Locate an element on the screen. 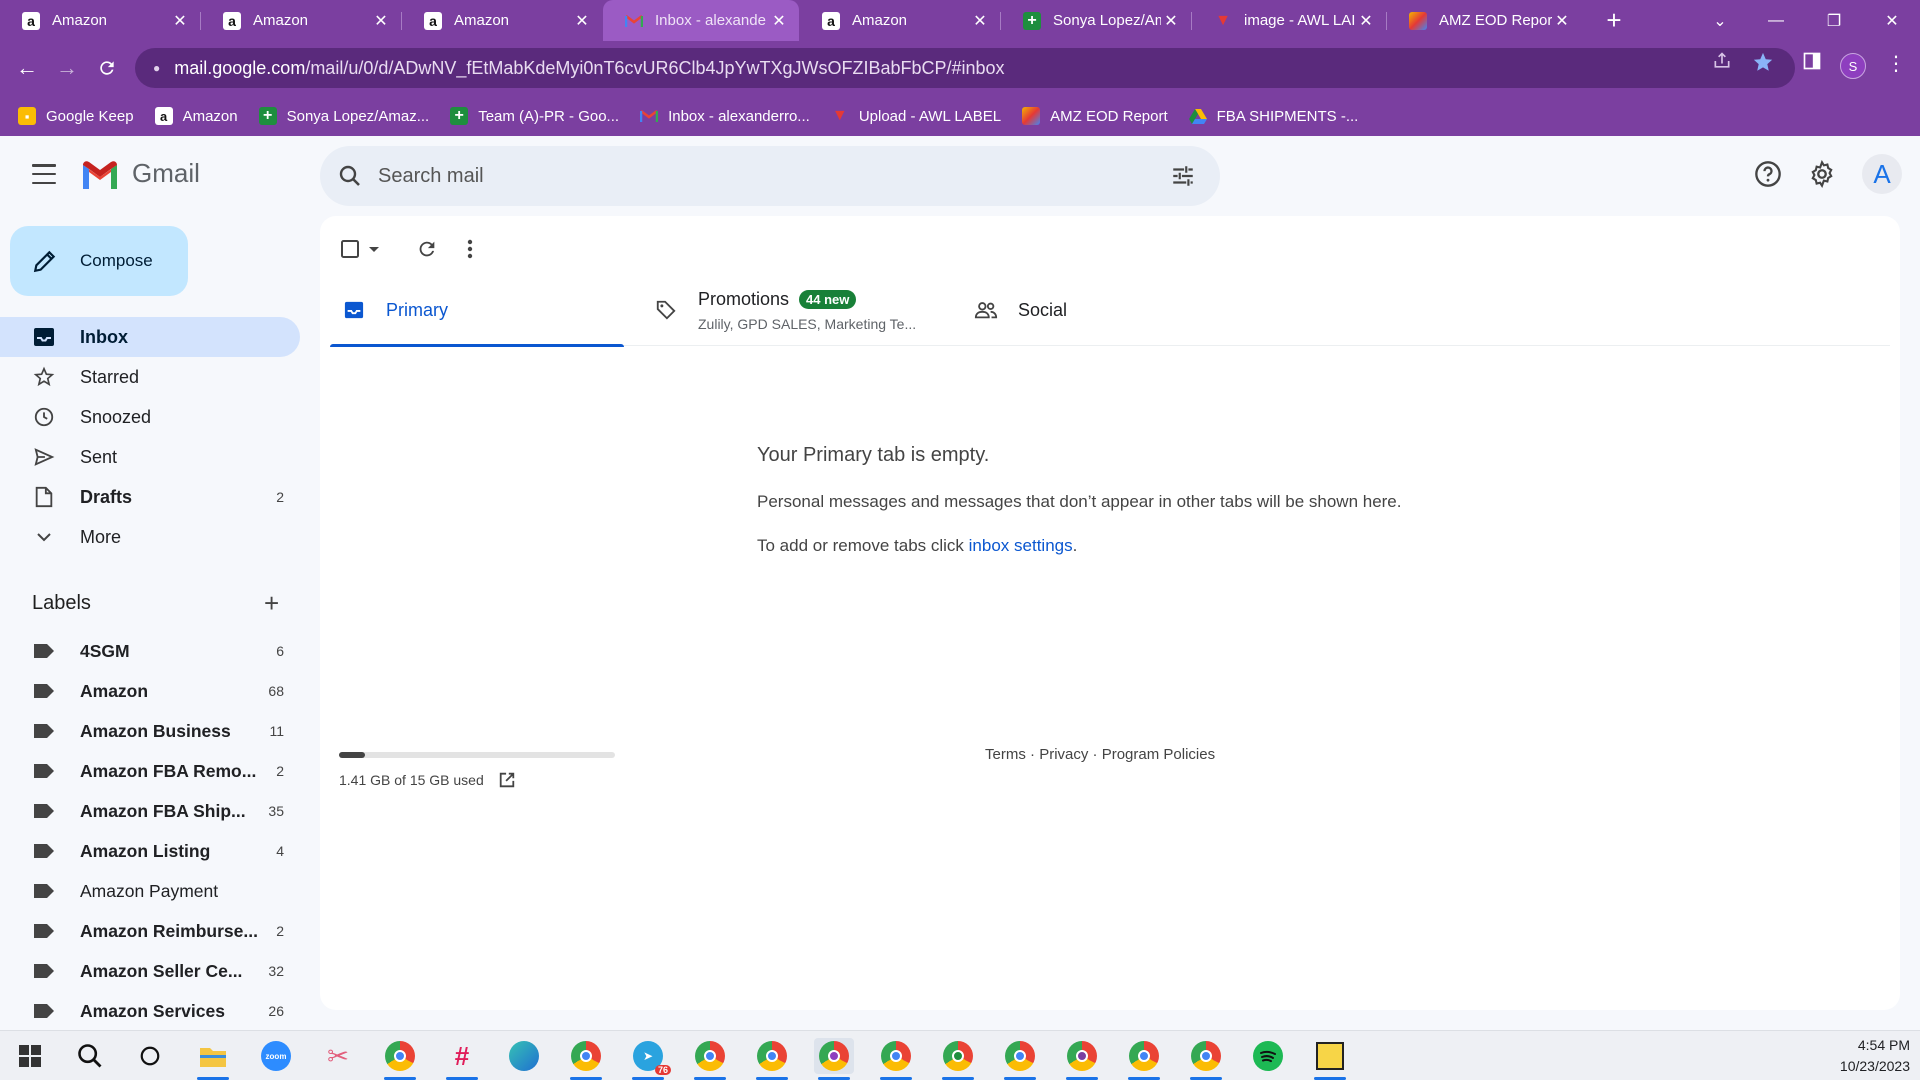 The height and width of the screenshot is (1080, 1920). select-checkbox is located at coordinates (361, 249).